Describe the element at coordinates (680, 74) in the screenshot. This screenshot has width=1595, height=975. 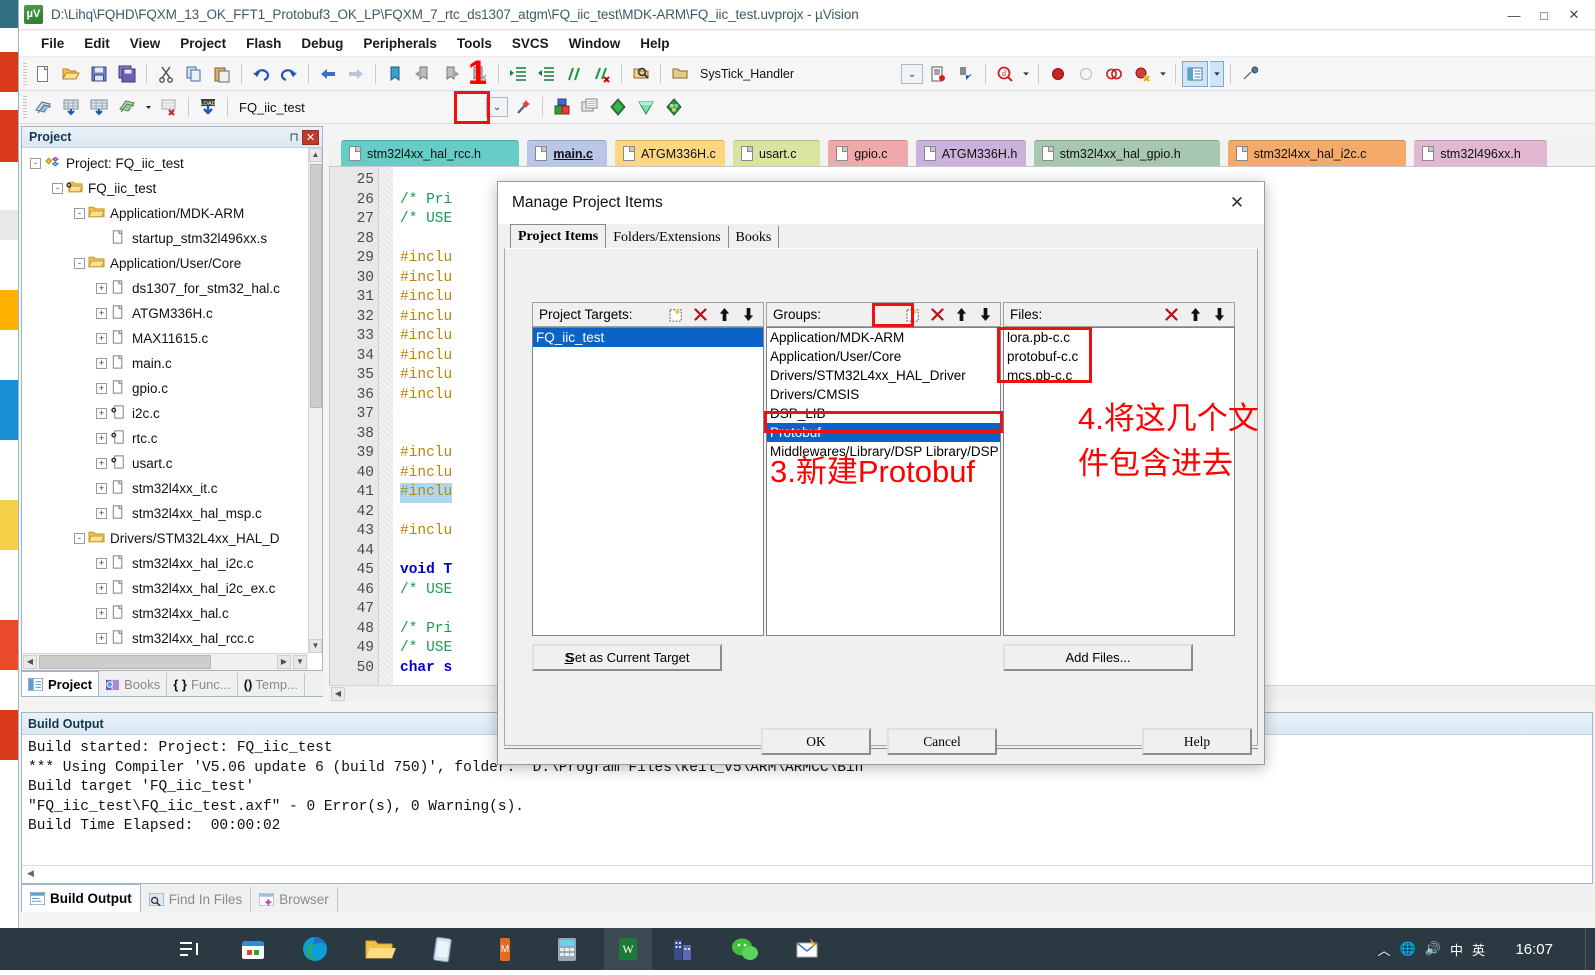
I see `open-window-icon` at that location.